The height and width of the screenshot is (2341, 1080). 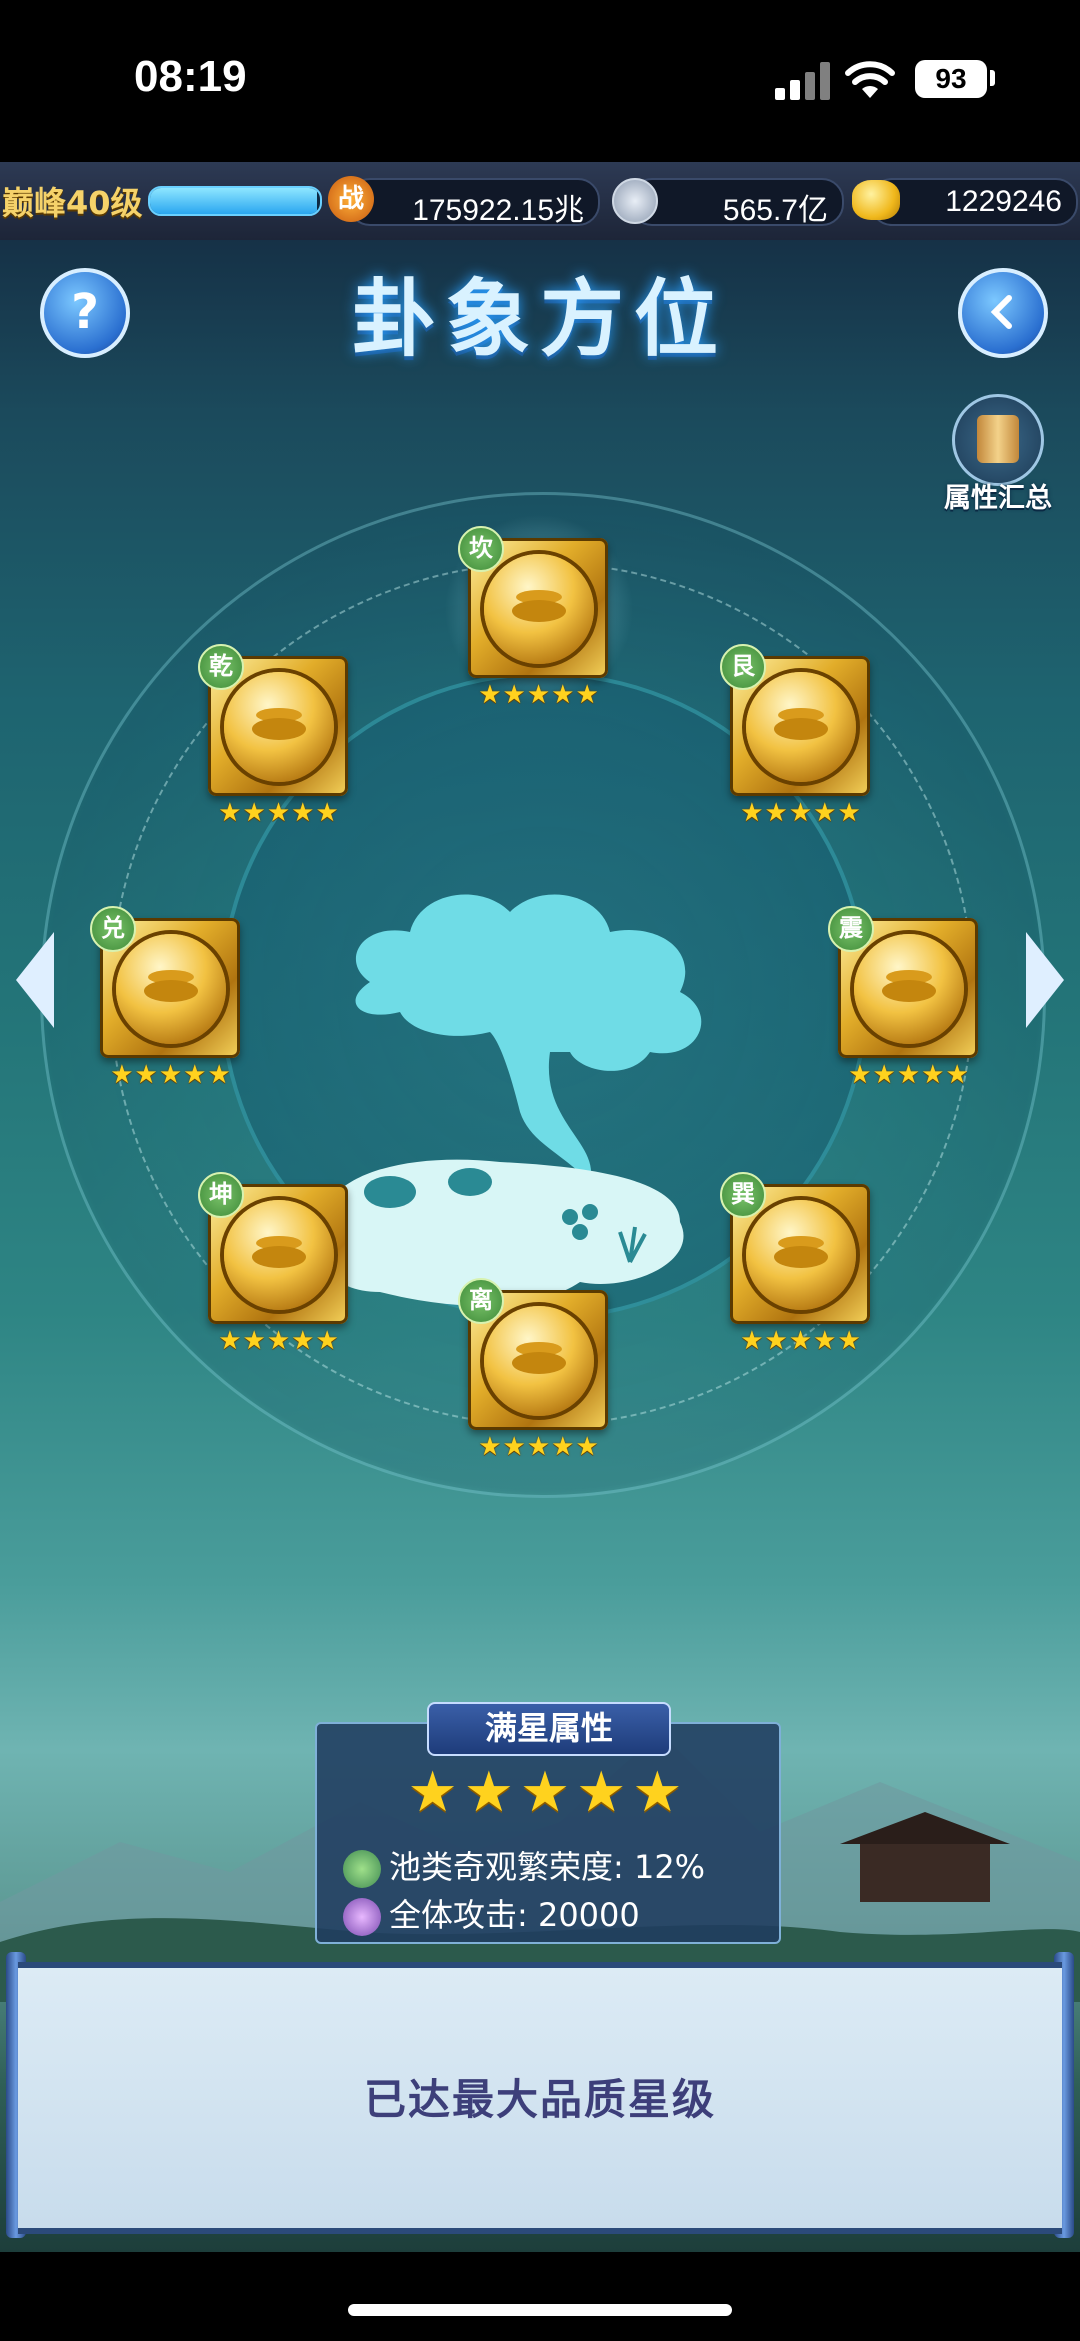 I want to click on power-pill: 175922.15兆, so click(x=474, y=202).